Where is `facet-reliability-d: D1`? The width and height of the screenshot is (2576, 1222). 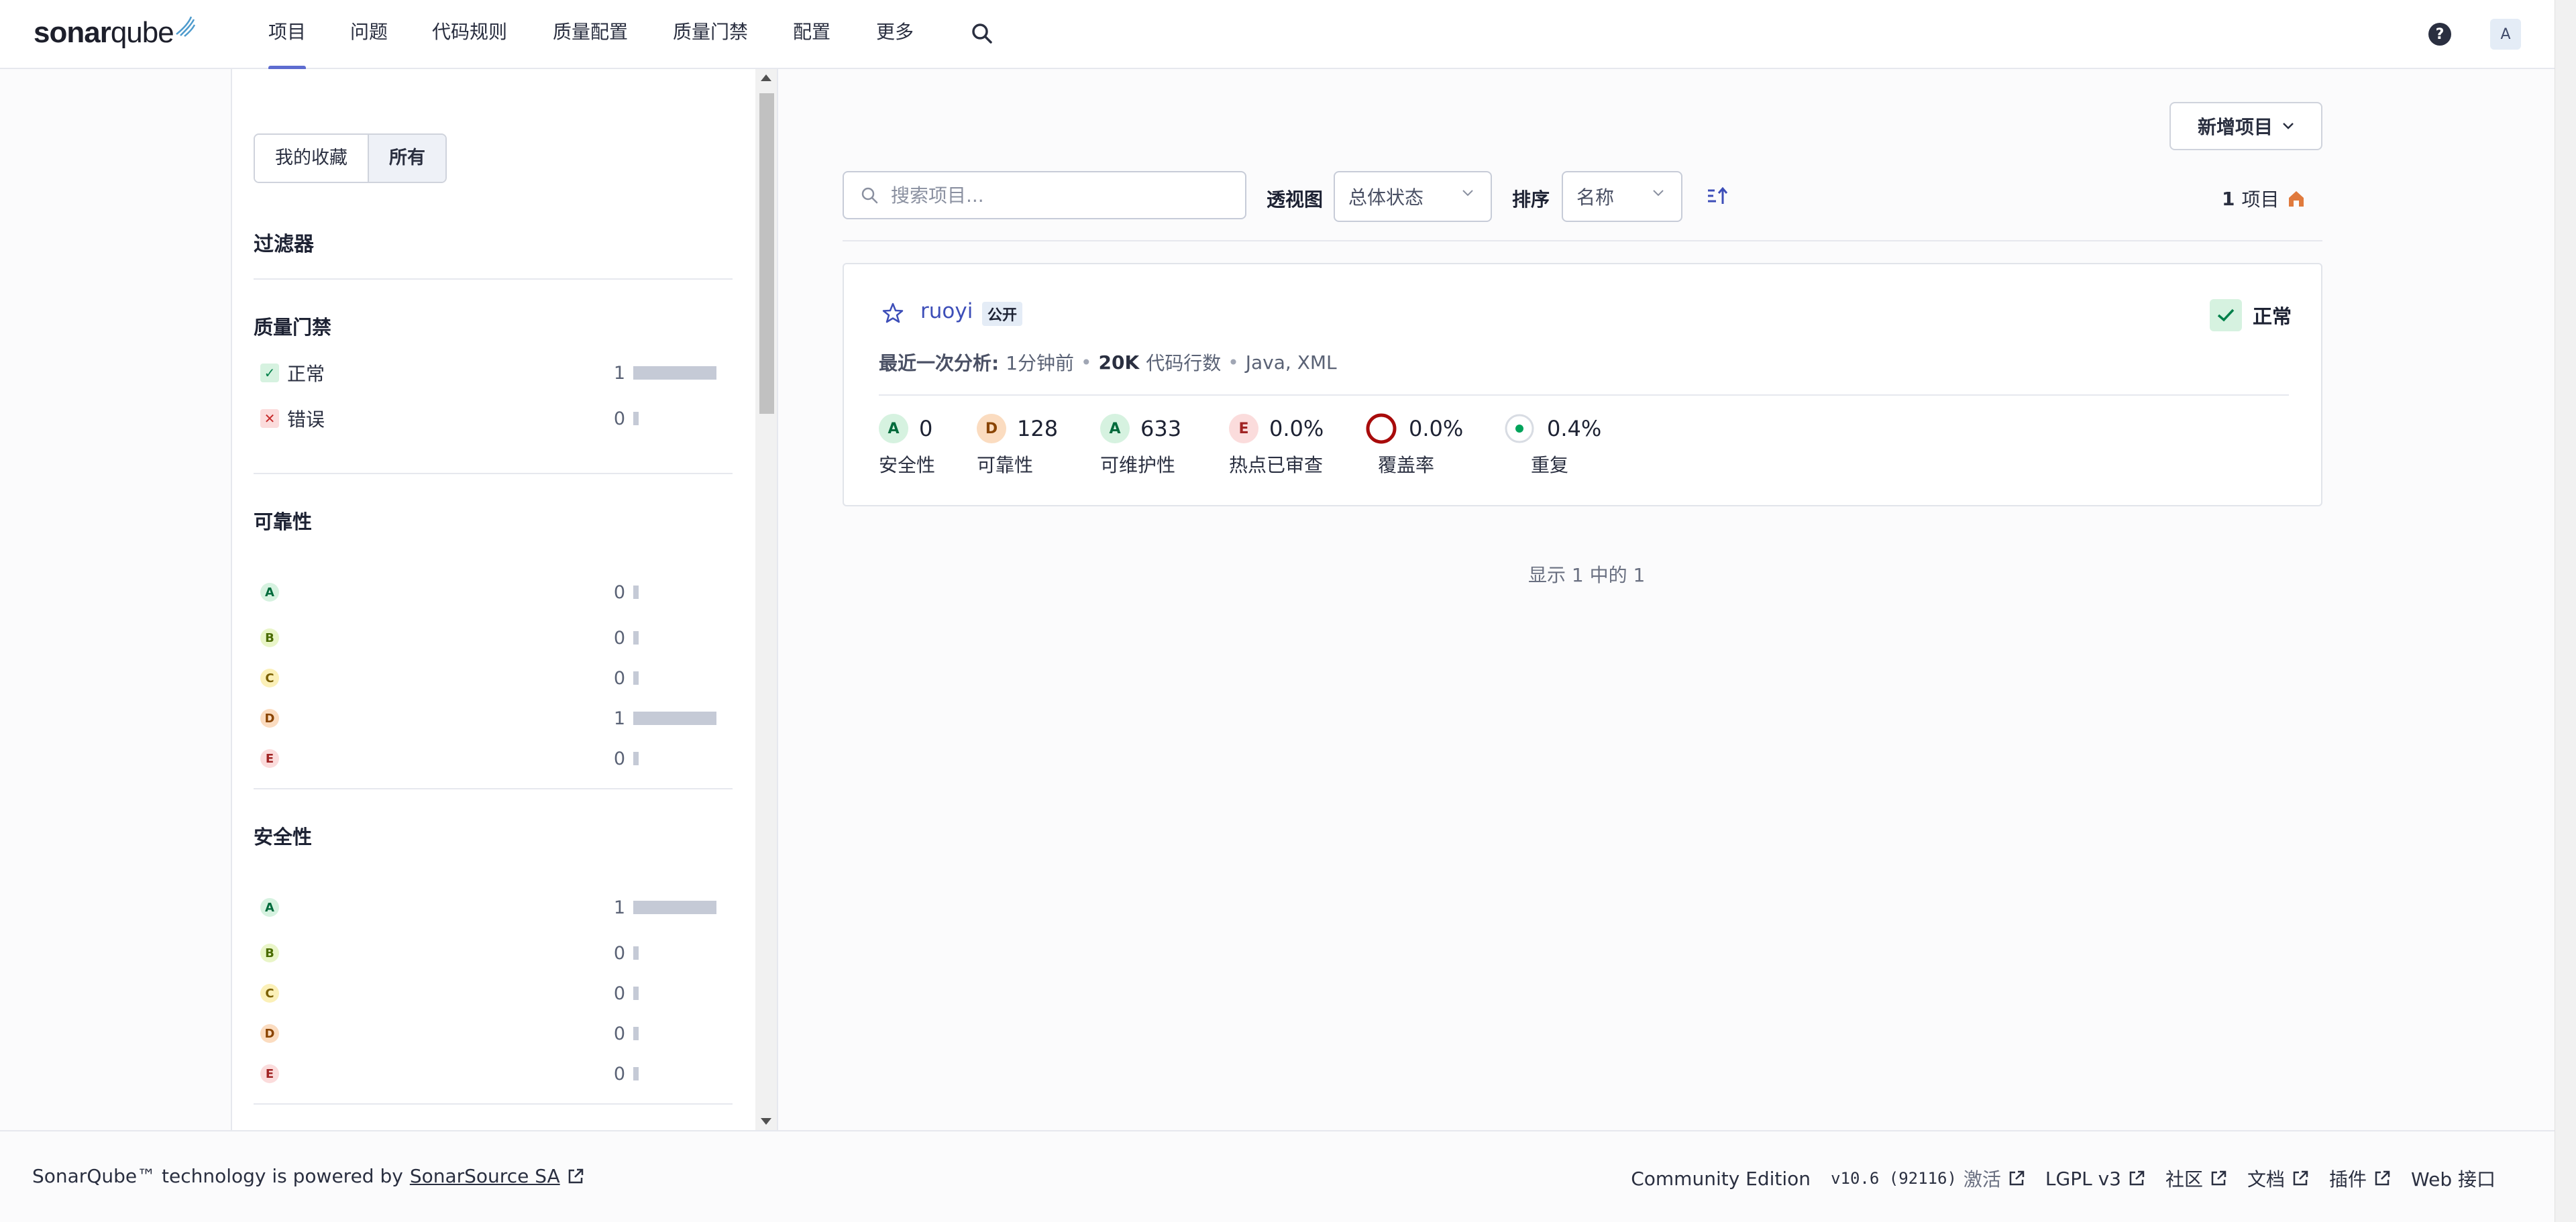 facet-reliability-d: D1 is located at coordinates (496, 718).